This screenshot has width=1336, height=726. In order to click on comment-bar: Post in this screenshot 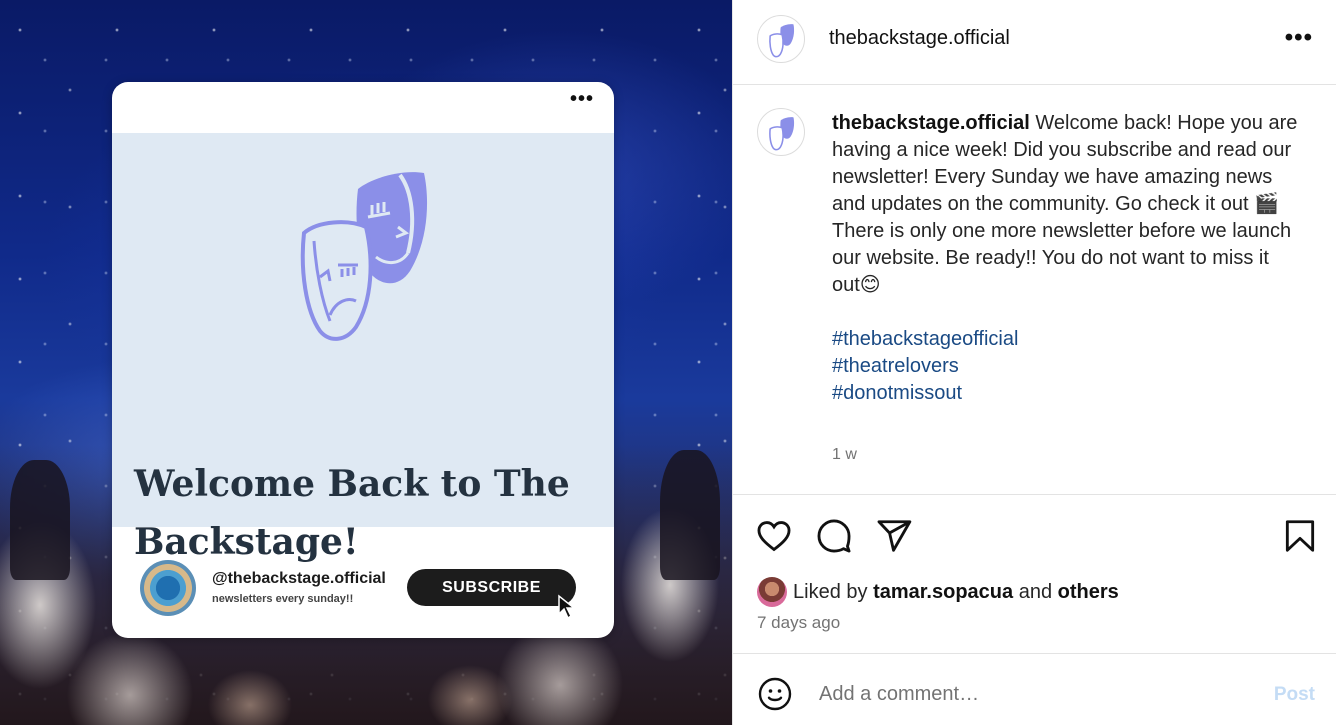, I will do `click(1034, 689)`.